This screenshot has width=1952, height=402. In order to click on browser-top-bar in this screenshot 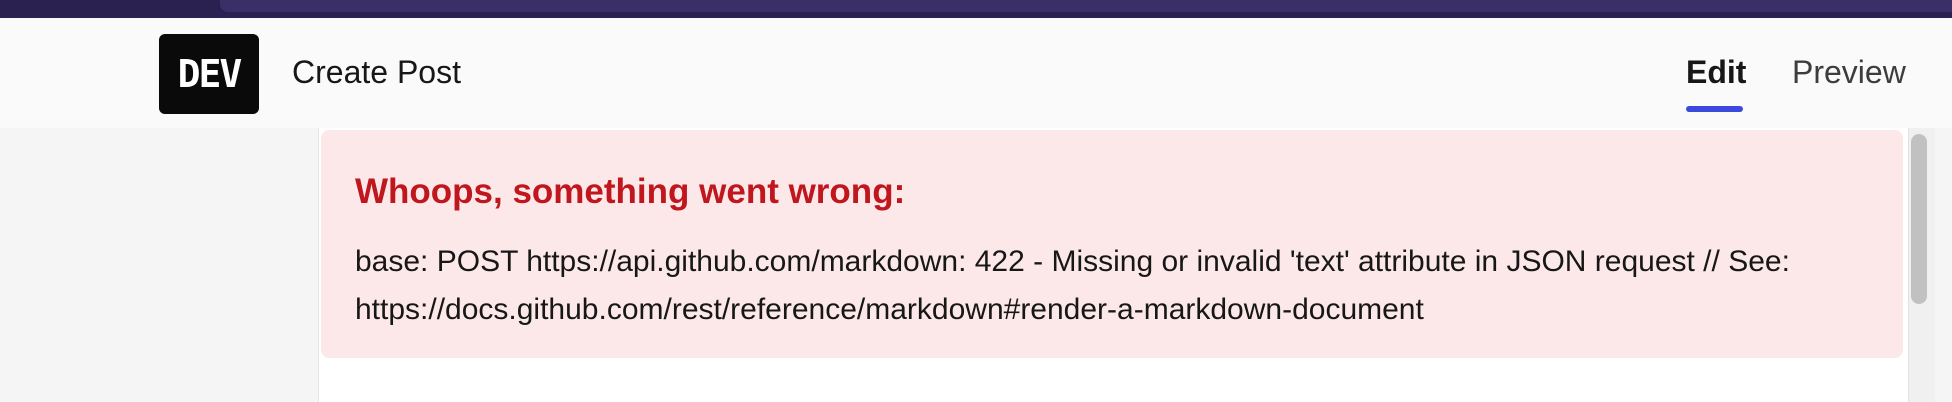, I will do `click(976, 9)`.